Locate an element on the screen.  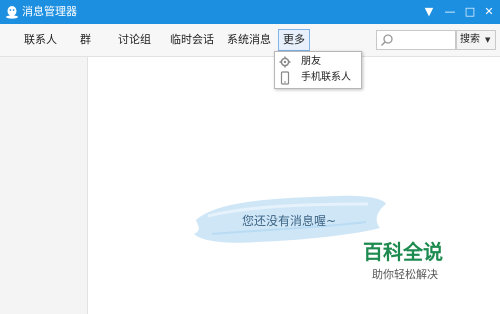
tab-temp-chats: 临时会话 is located at coordinates (192, 40).